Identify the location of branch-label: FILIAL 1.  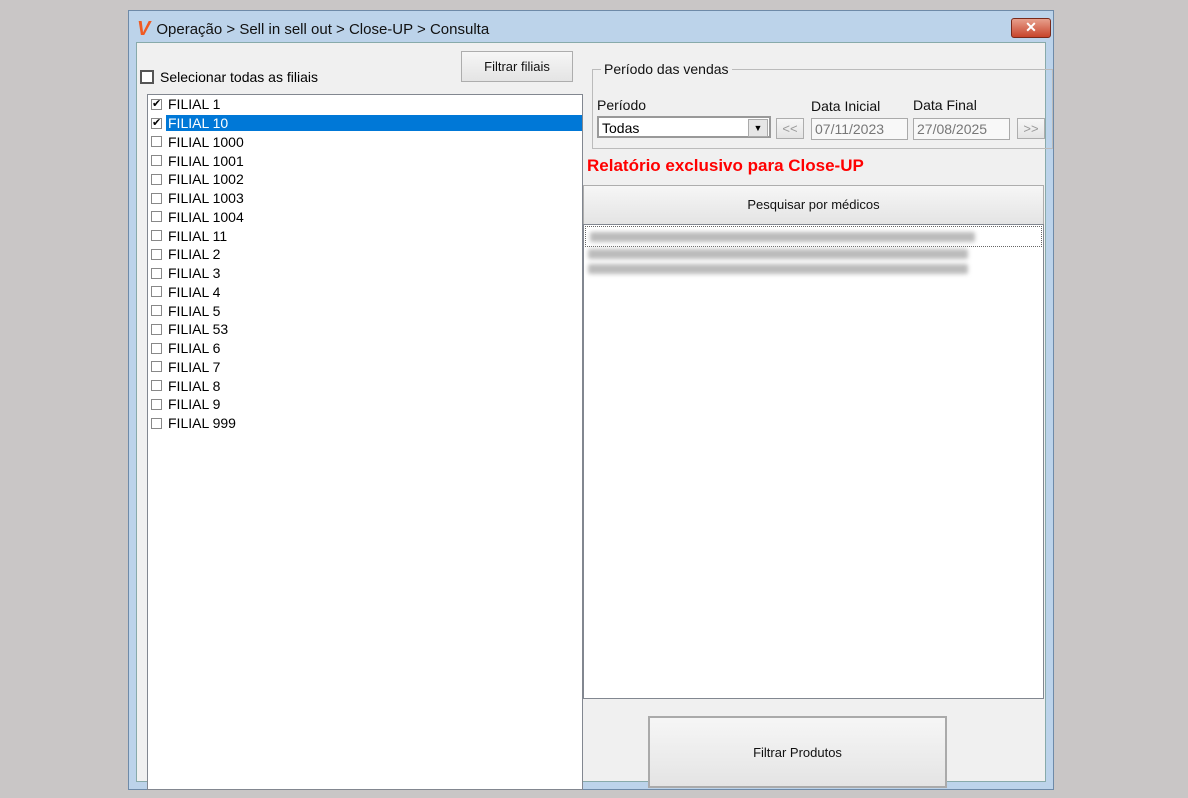
(194, 104).